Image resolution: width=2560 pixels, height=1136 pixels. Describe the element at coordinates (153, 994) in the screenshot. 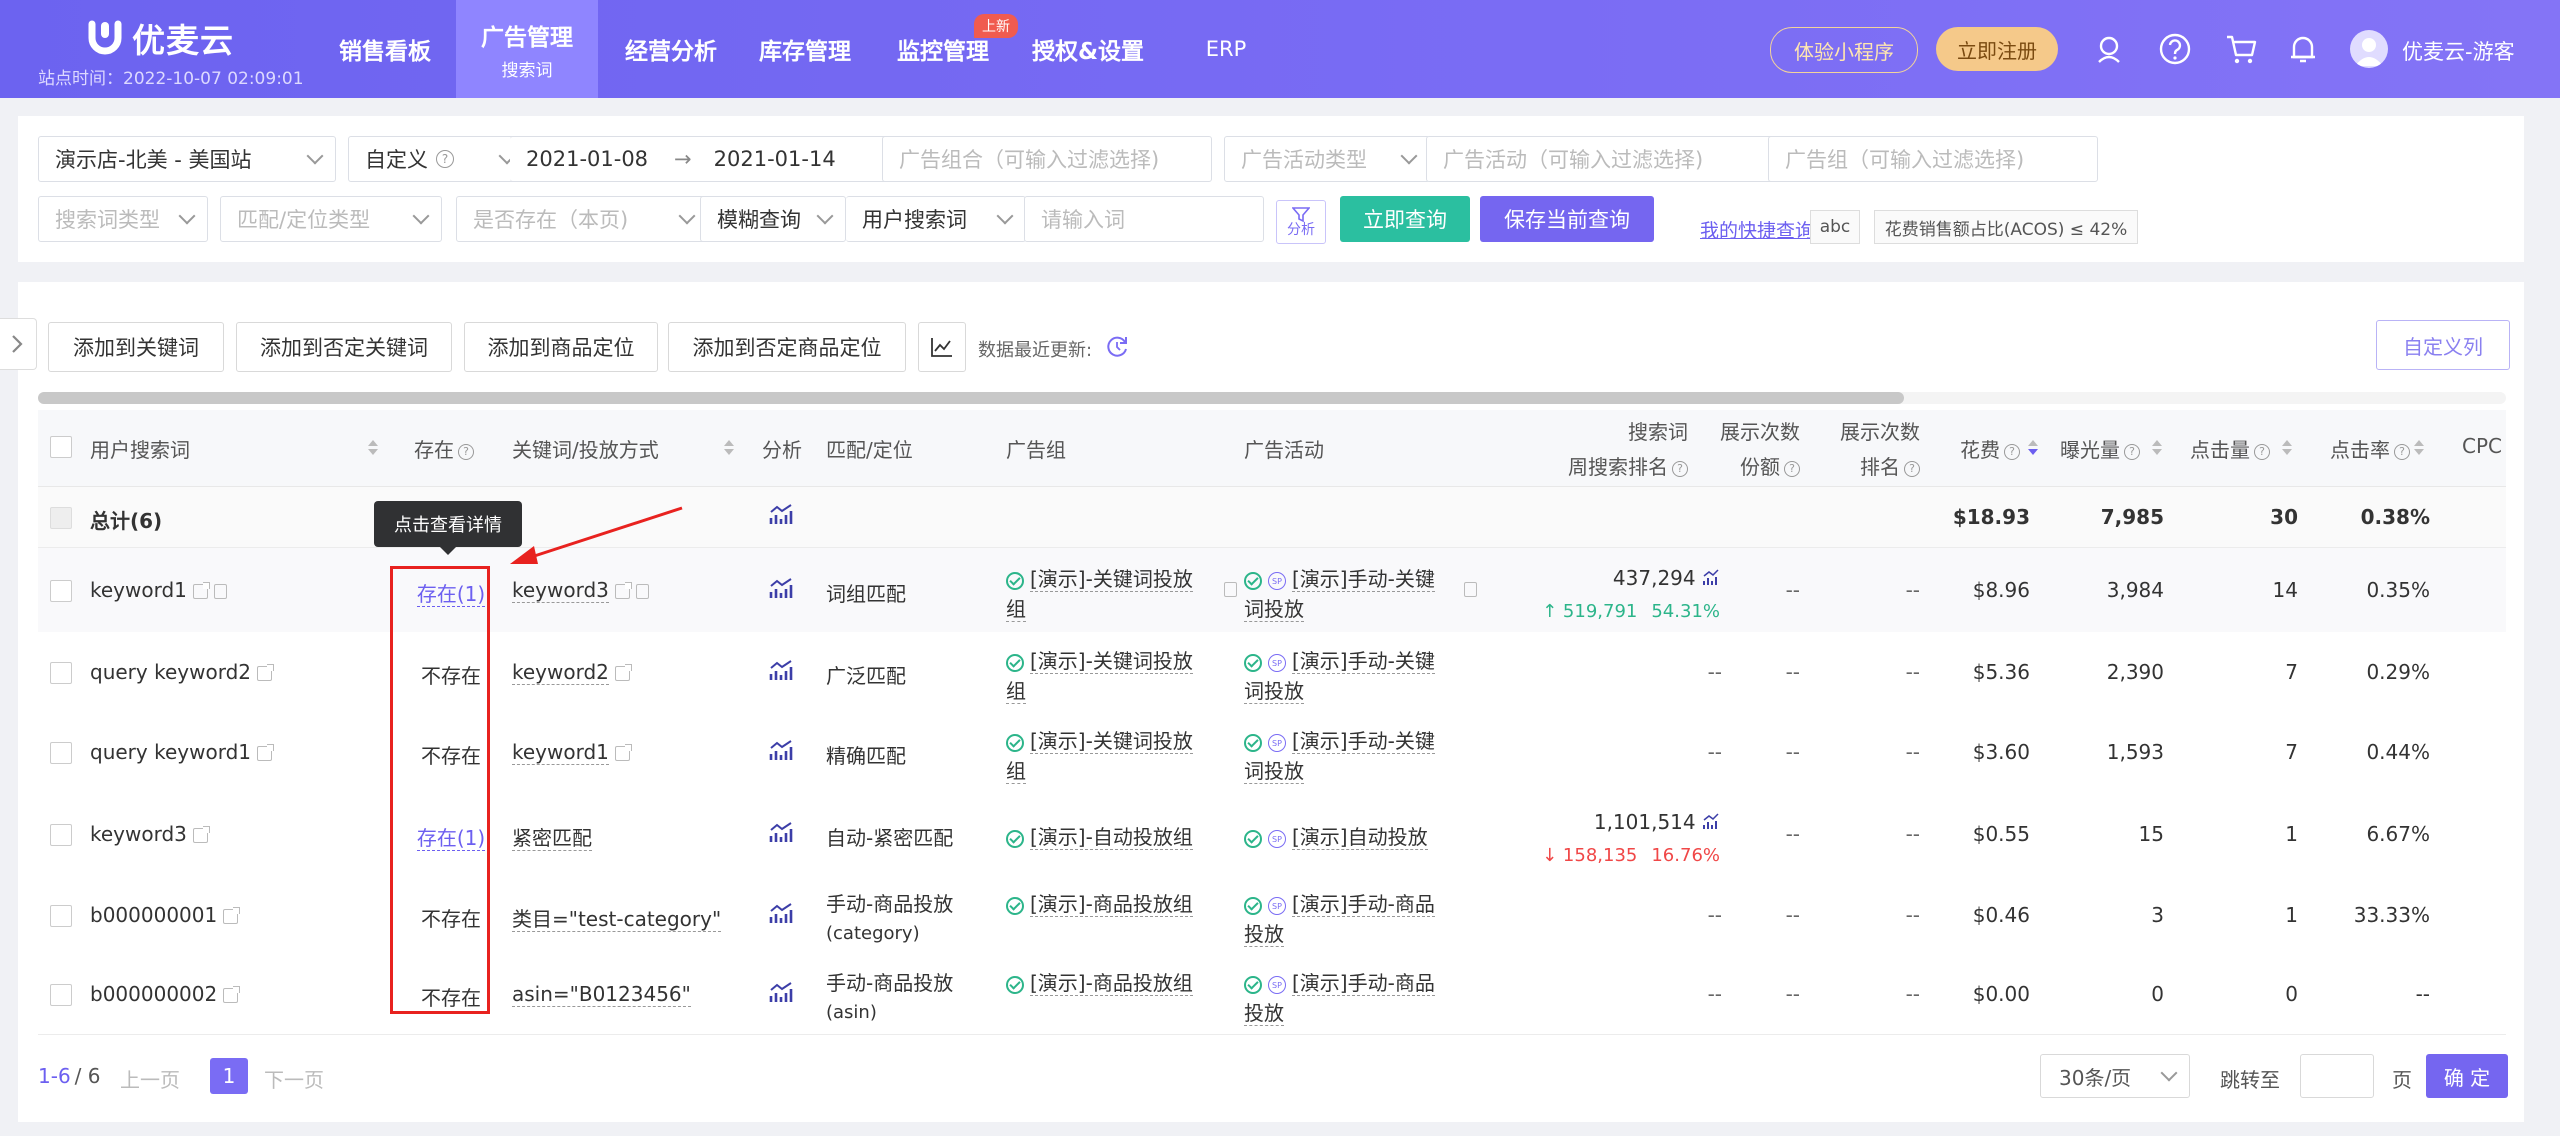

I see `search-term: b000000002` at that location.